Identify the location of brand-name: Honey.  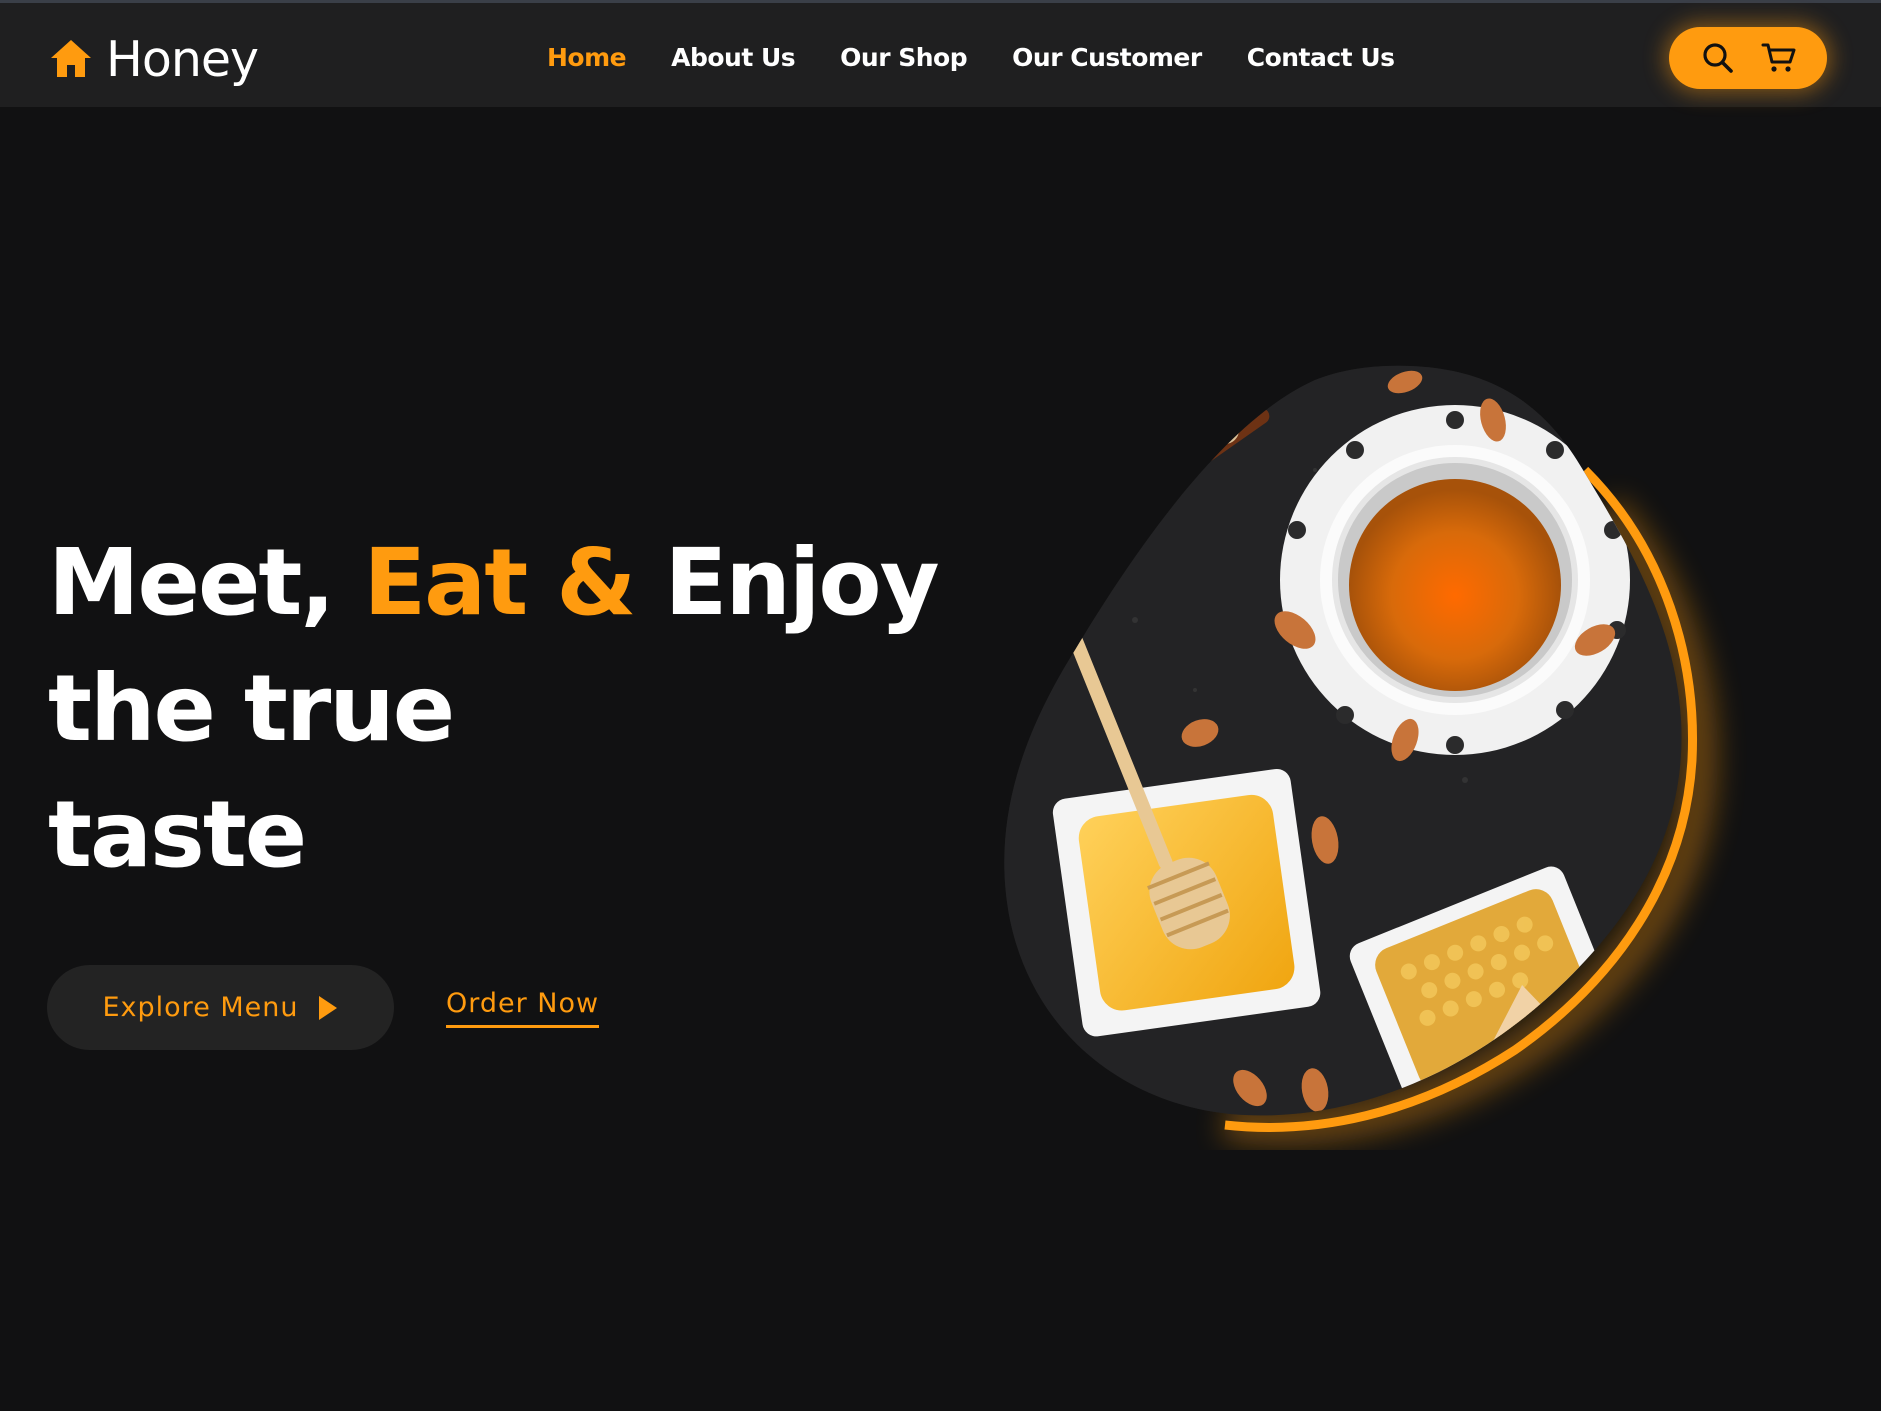
(182, 59).